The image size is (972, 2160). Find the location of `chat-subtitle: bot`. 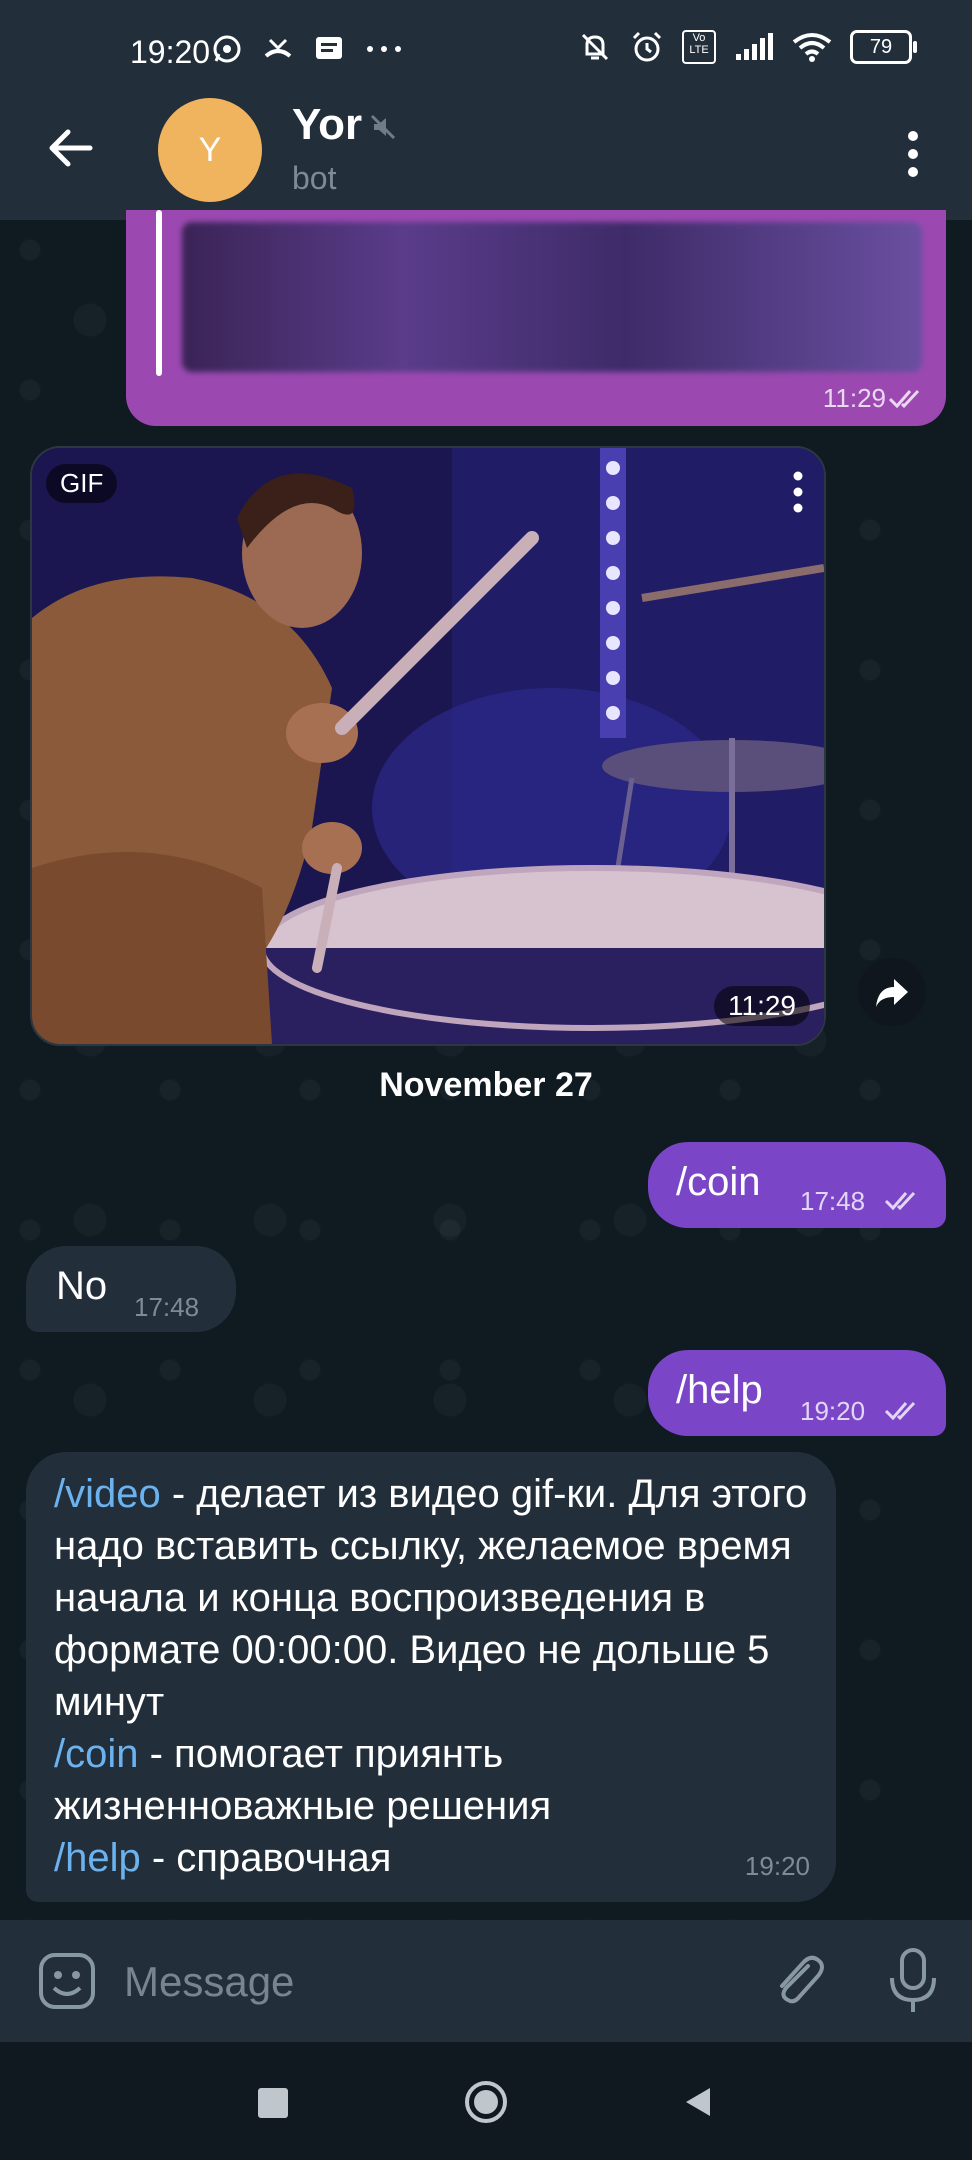

chat-subtitle: bot is located at coordinates (314, 178).